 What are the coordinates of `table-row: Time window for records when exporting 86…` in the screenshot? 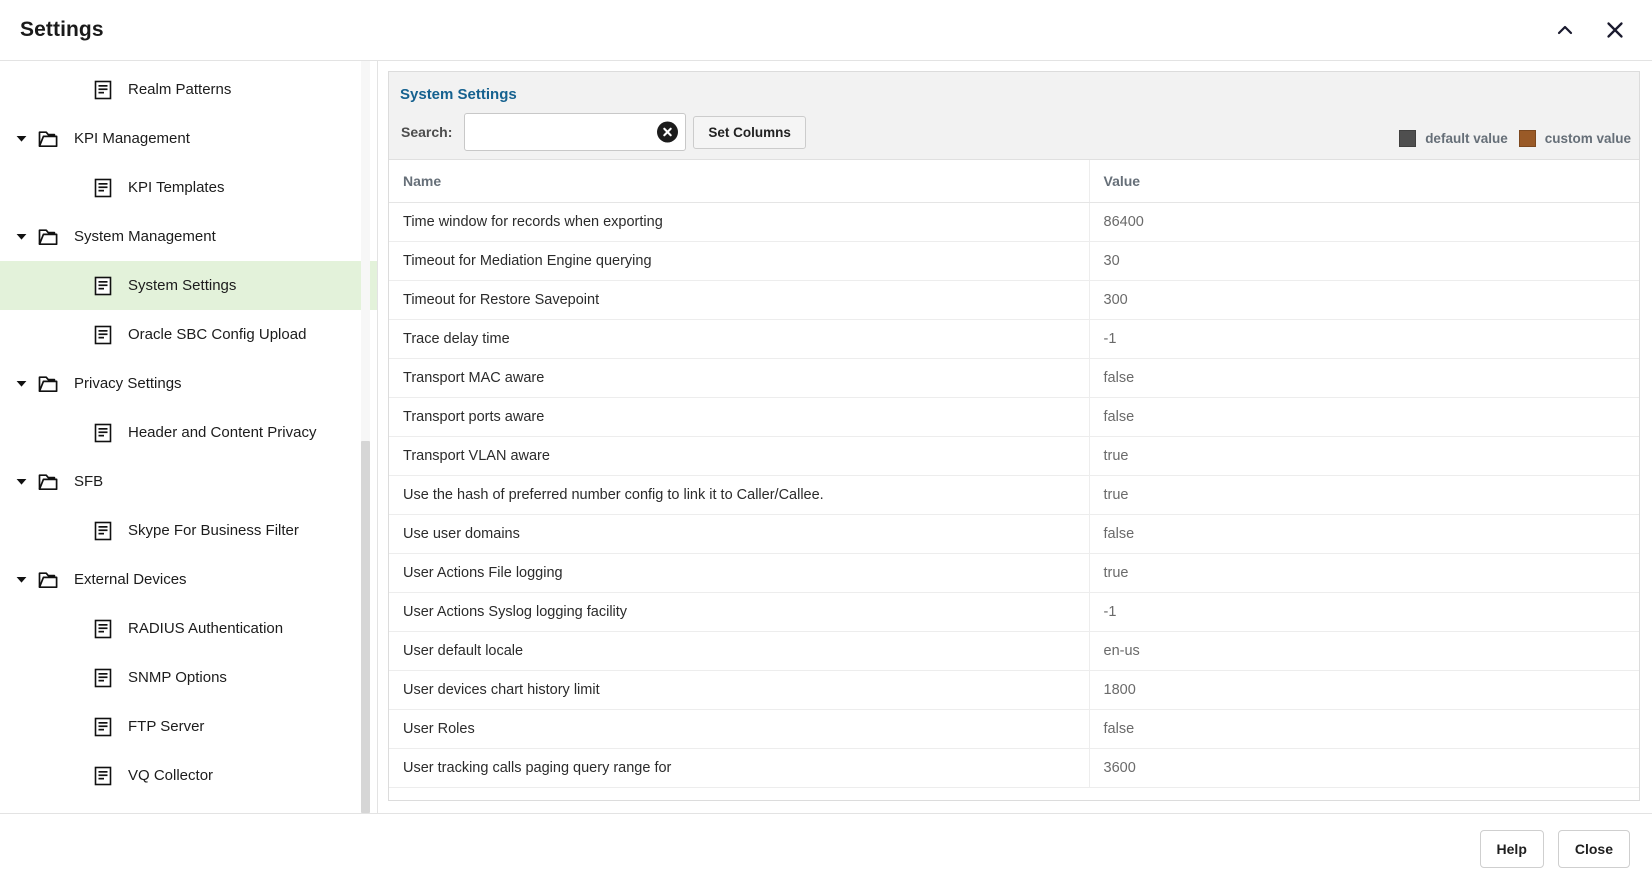 It's located at (1014, 222).